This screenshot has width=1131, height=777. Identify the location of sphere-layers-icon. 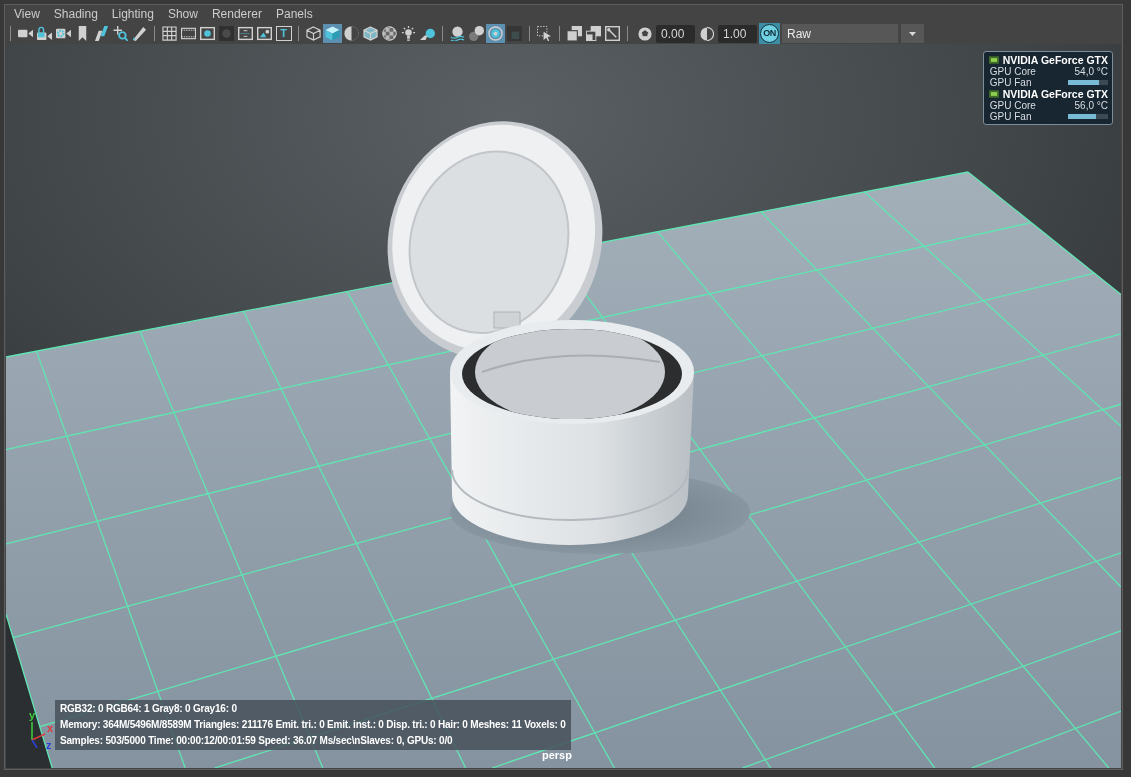
(457, 33).